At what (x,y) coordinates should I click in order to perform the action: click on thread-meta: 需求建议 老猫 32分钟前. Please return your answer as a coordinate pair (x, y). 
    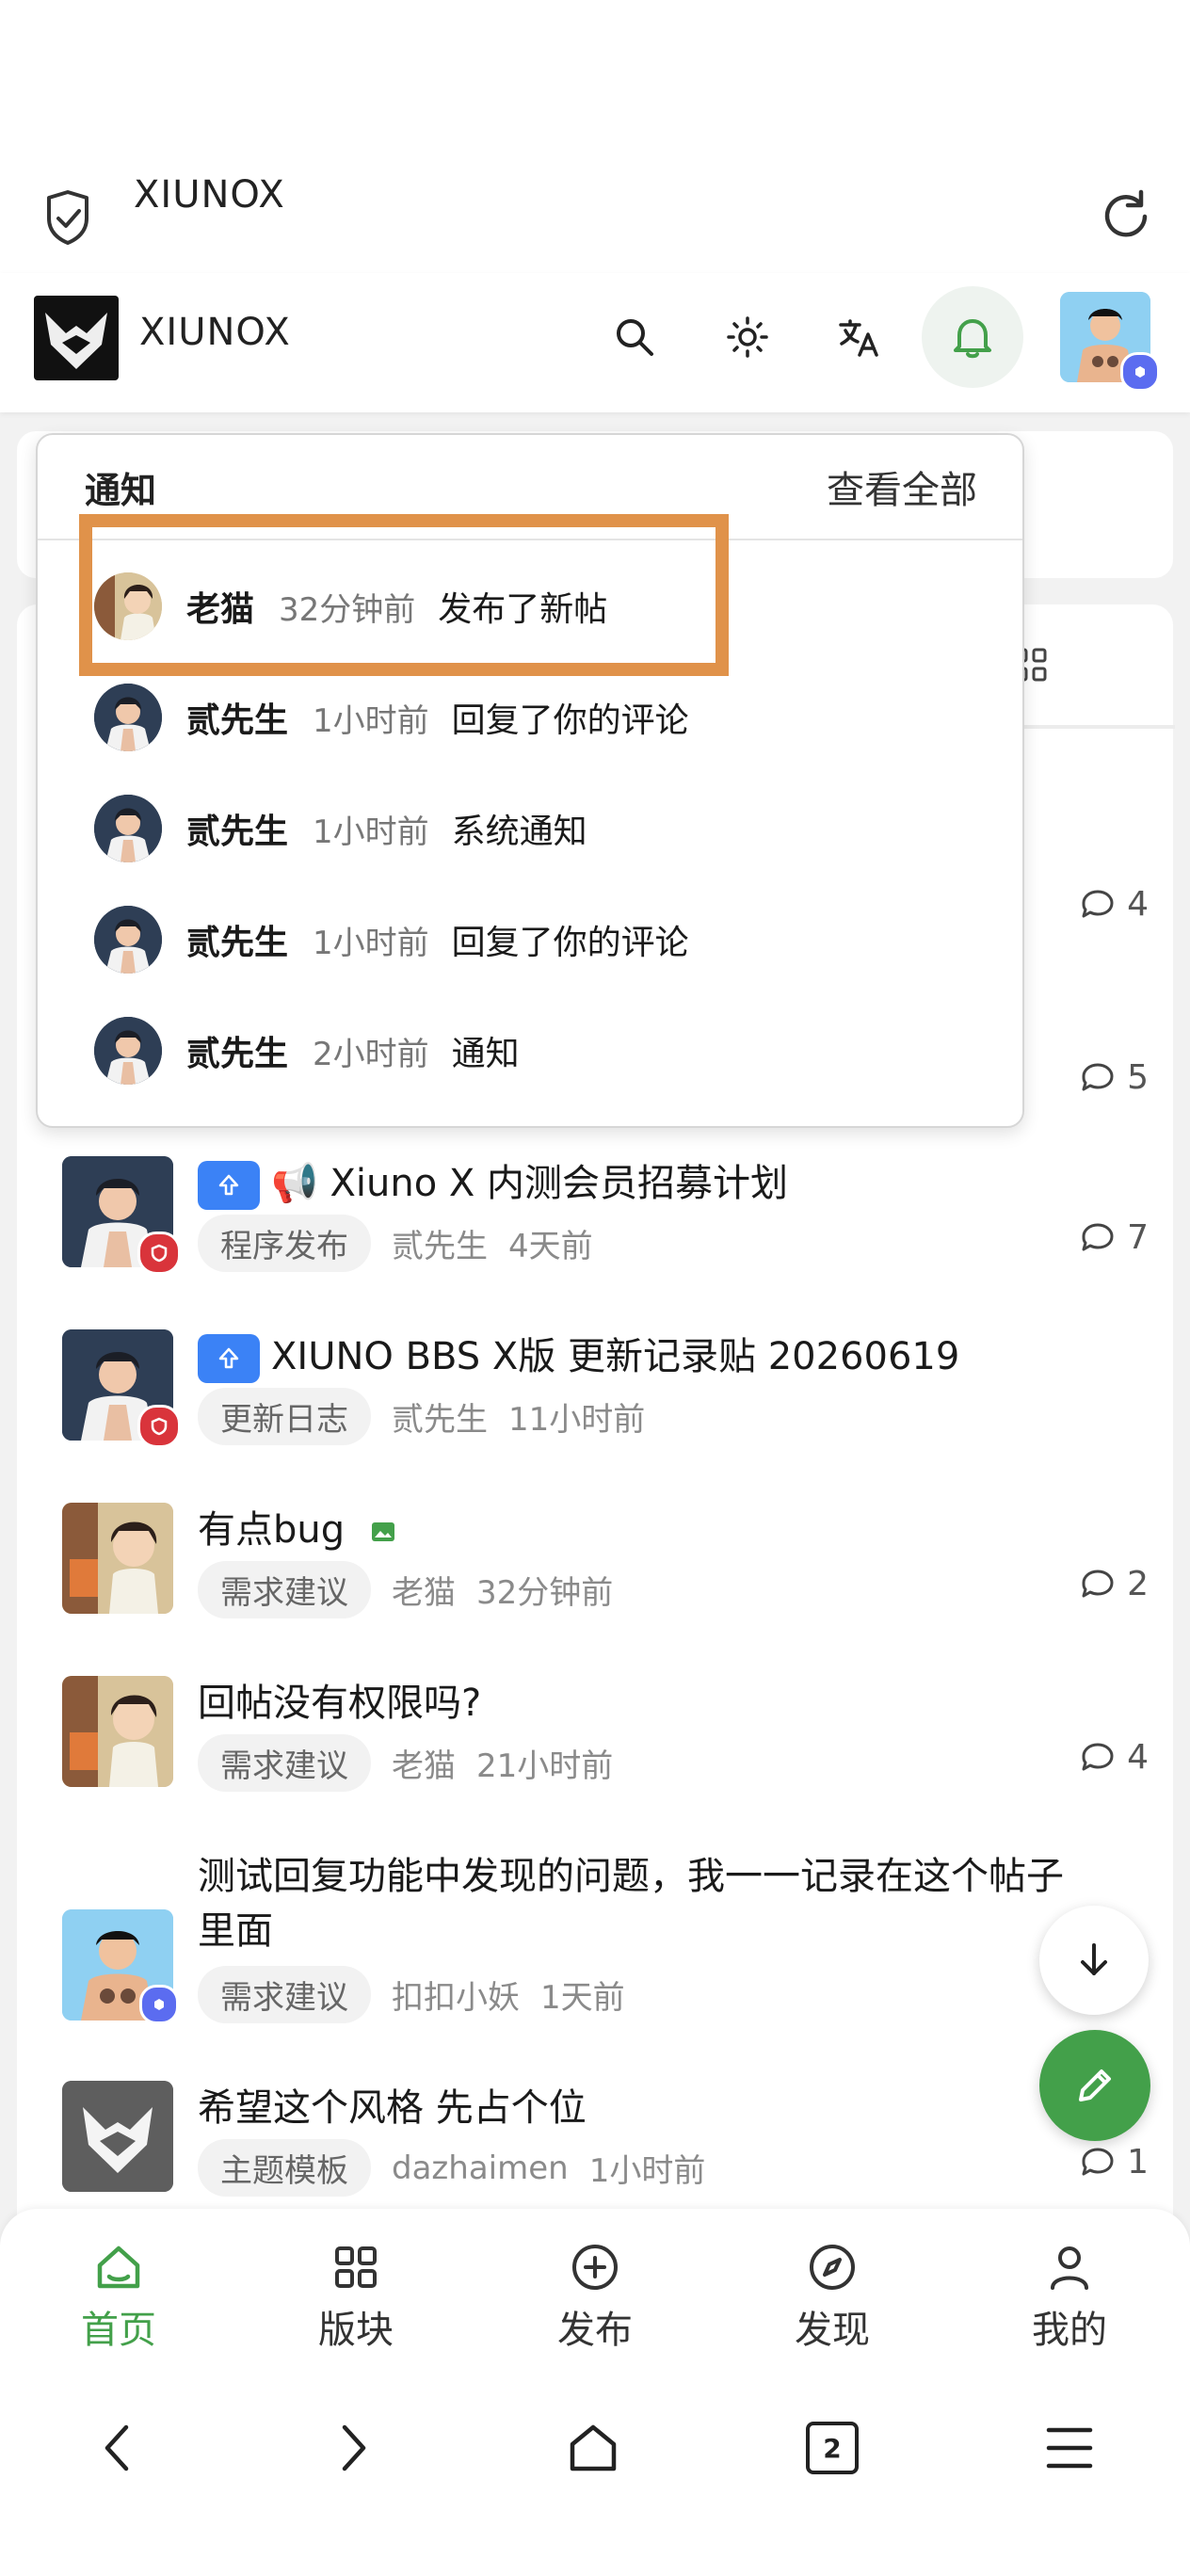
    Looking at the image, I should click on (405, 1589).